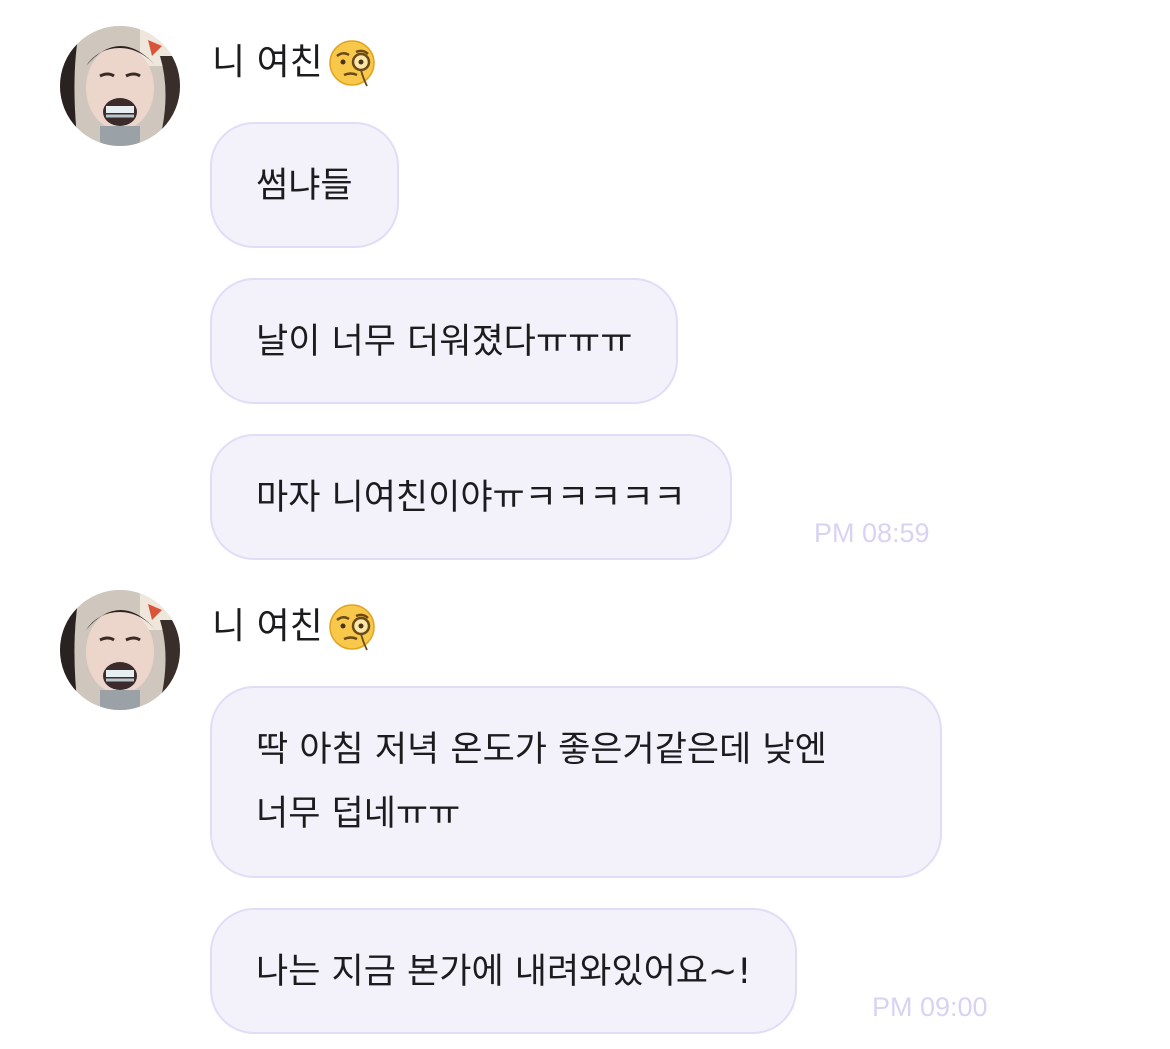 This screenshot has width=1170, height=1049. I want to click on message-timestamp: PM 08:59, so click(872, 533).